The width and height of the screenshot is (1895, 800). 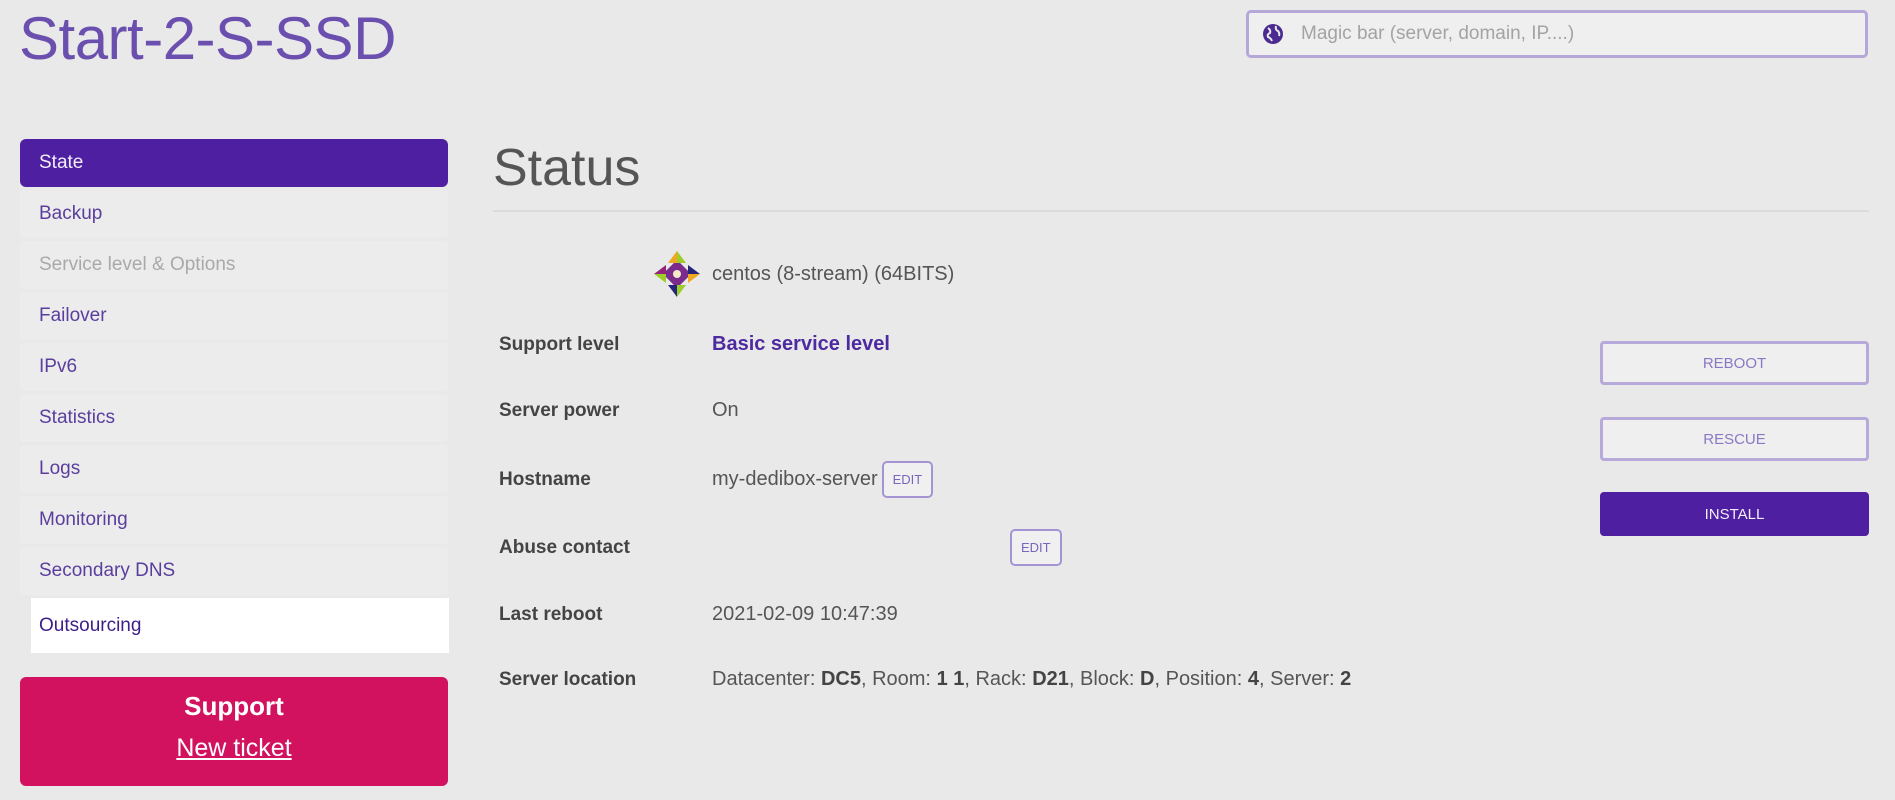 What do you see at coordinates (207, 38) in the screenshot?
I see `page-title: Start-2-S-SSD` at bounding box center [207, 38].